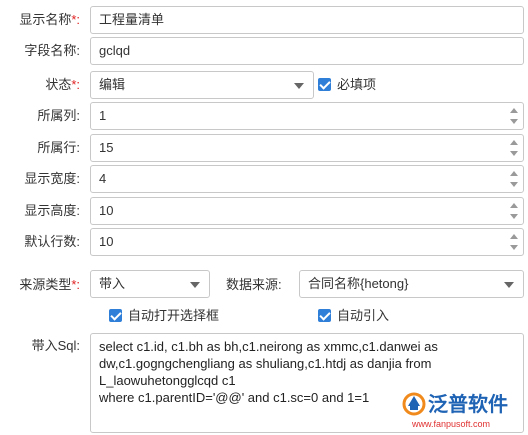 The width and height of the screenshot is (528, 435). What do you see at coordinates (357, 84) in the screenshot?
I see `required-checkbox-label: 必填项` at bounding box center [357, 84].